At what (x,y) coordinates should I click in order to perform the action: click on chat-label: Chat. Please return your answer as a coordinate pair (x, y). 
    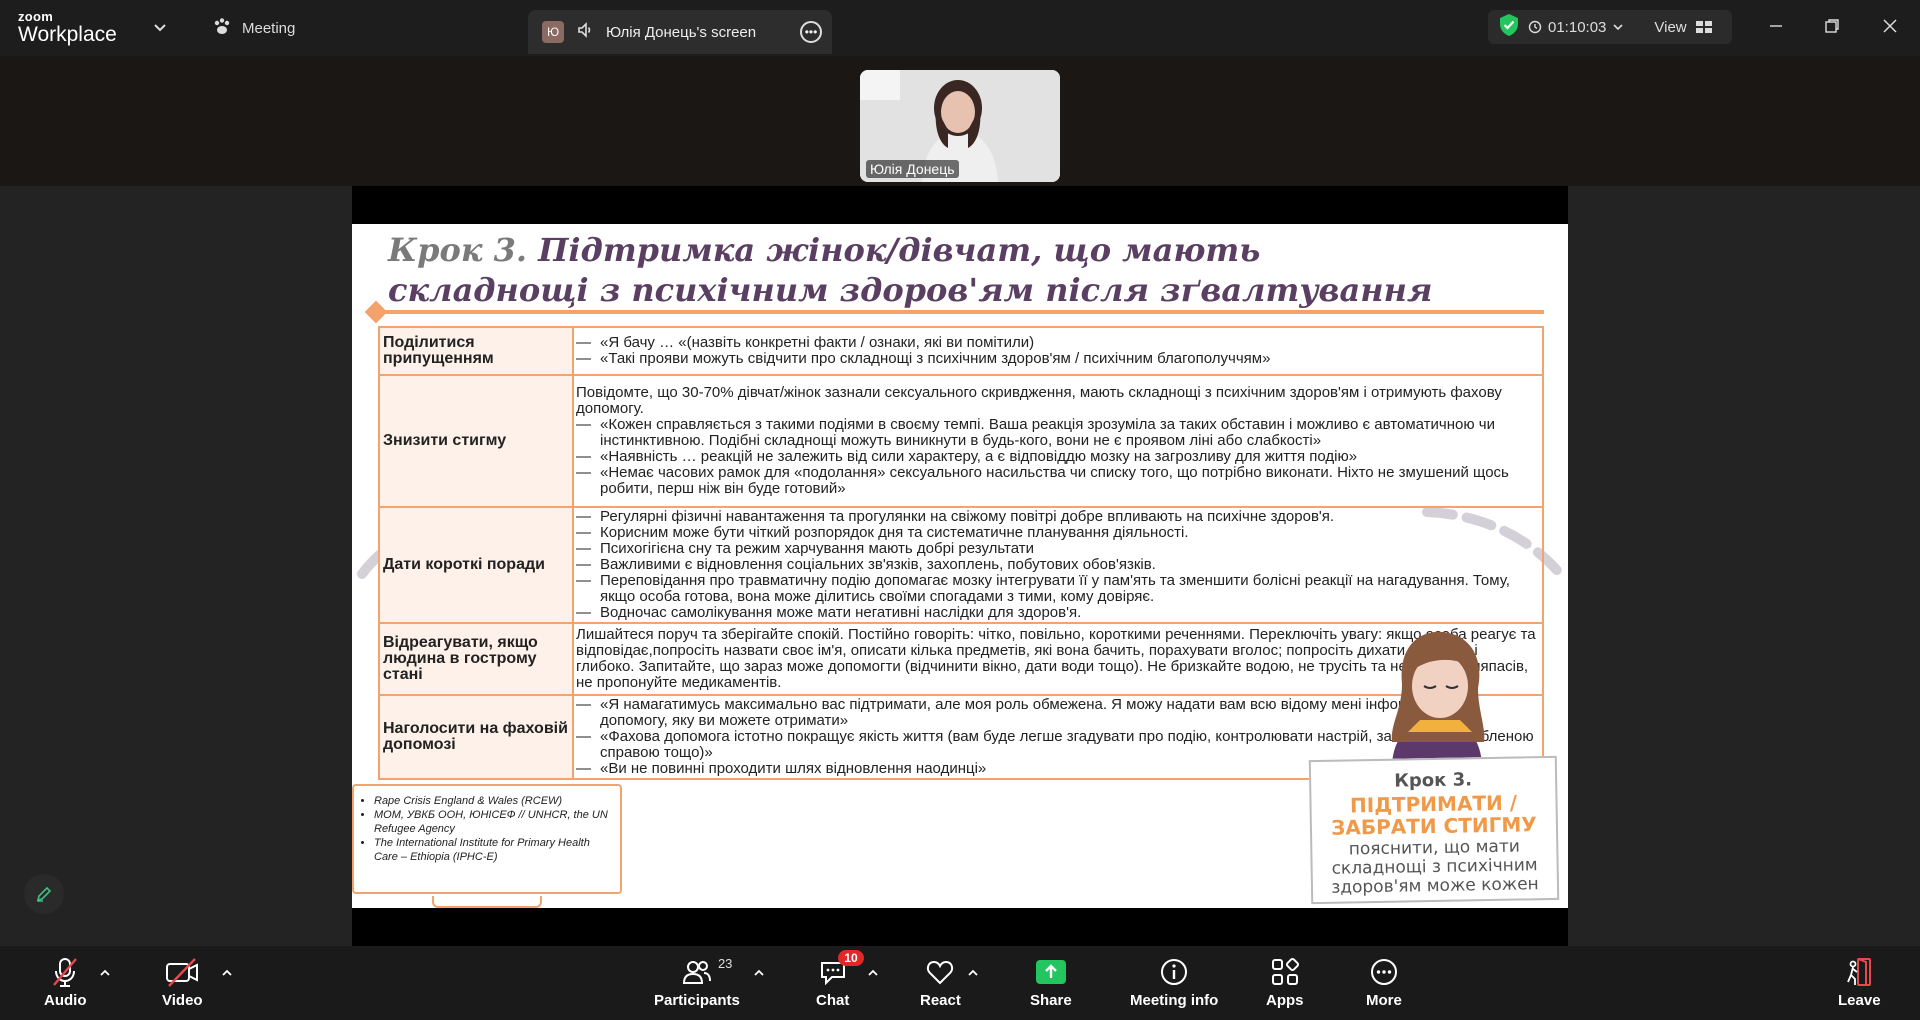
    Looking at the image, I should click on (833, 1000).